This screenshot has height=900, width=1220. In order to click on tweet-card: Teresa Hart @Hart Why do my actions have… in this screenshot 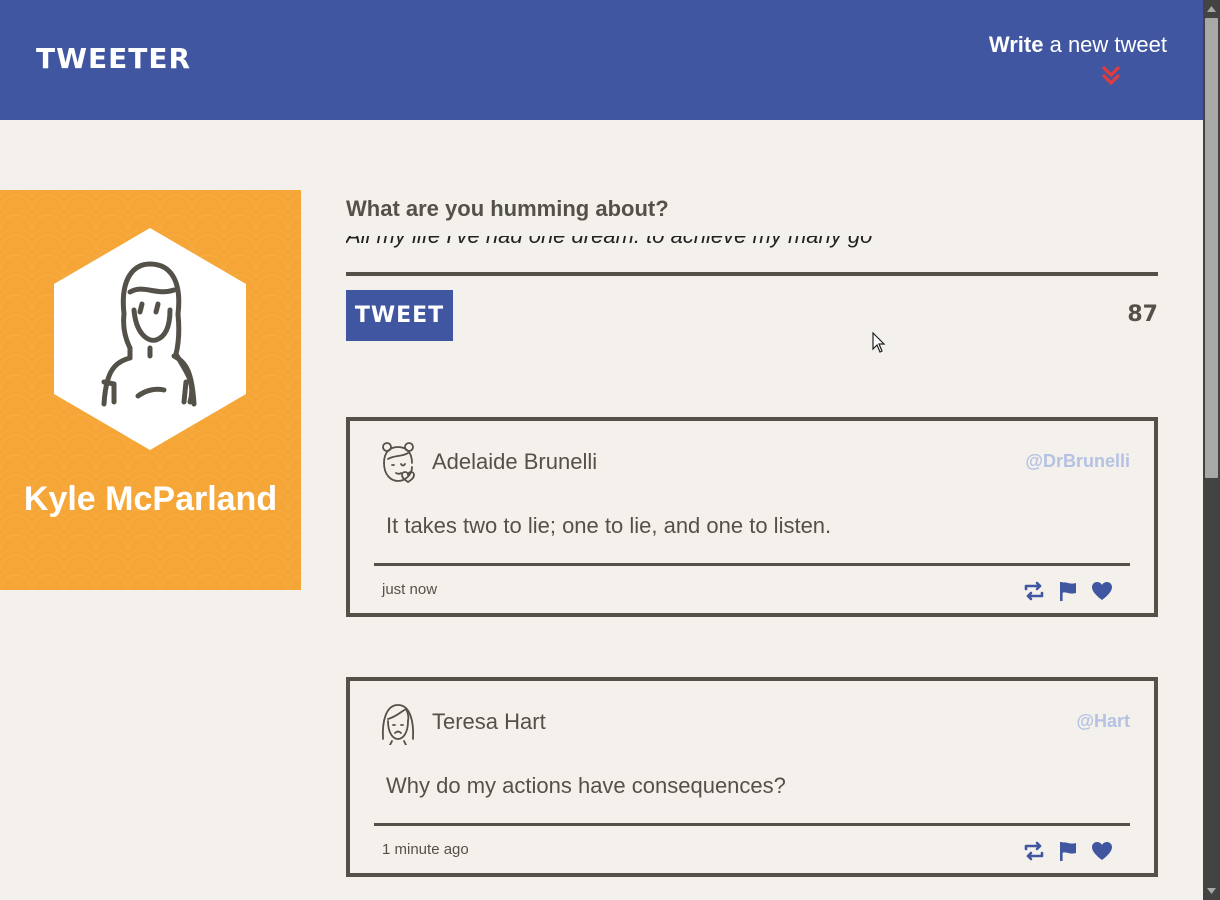, I will do `click(752, 777)`.